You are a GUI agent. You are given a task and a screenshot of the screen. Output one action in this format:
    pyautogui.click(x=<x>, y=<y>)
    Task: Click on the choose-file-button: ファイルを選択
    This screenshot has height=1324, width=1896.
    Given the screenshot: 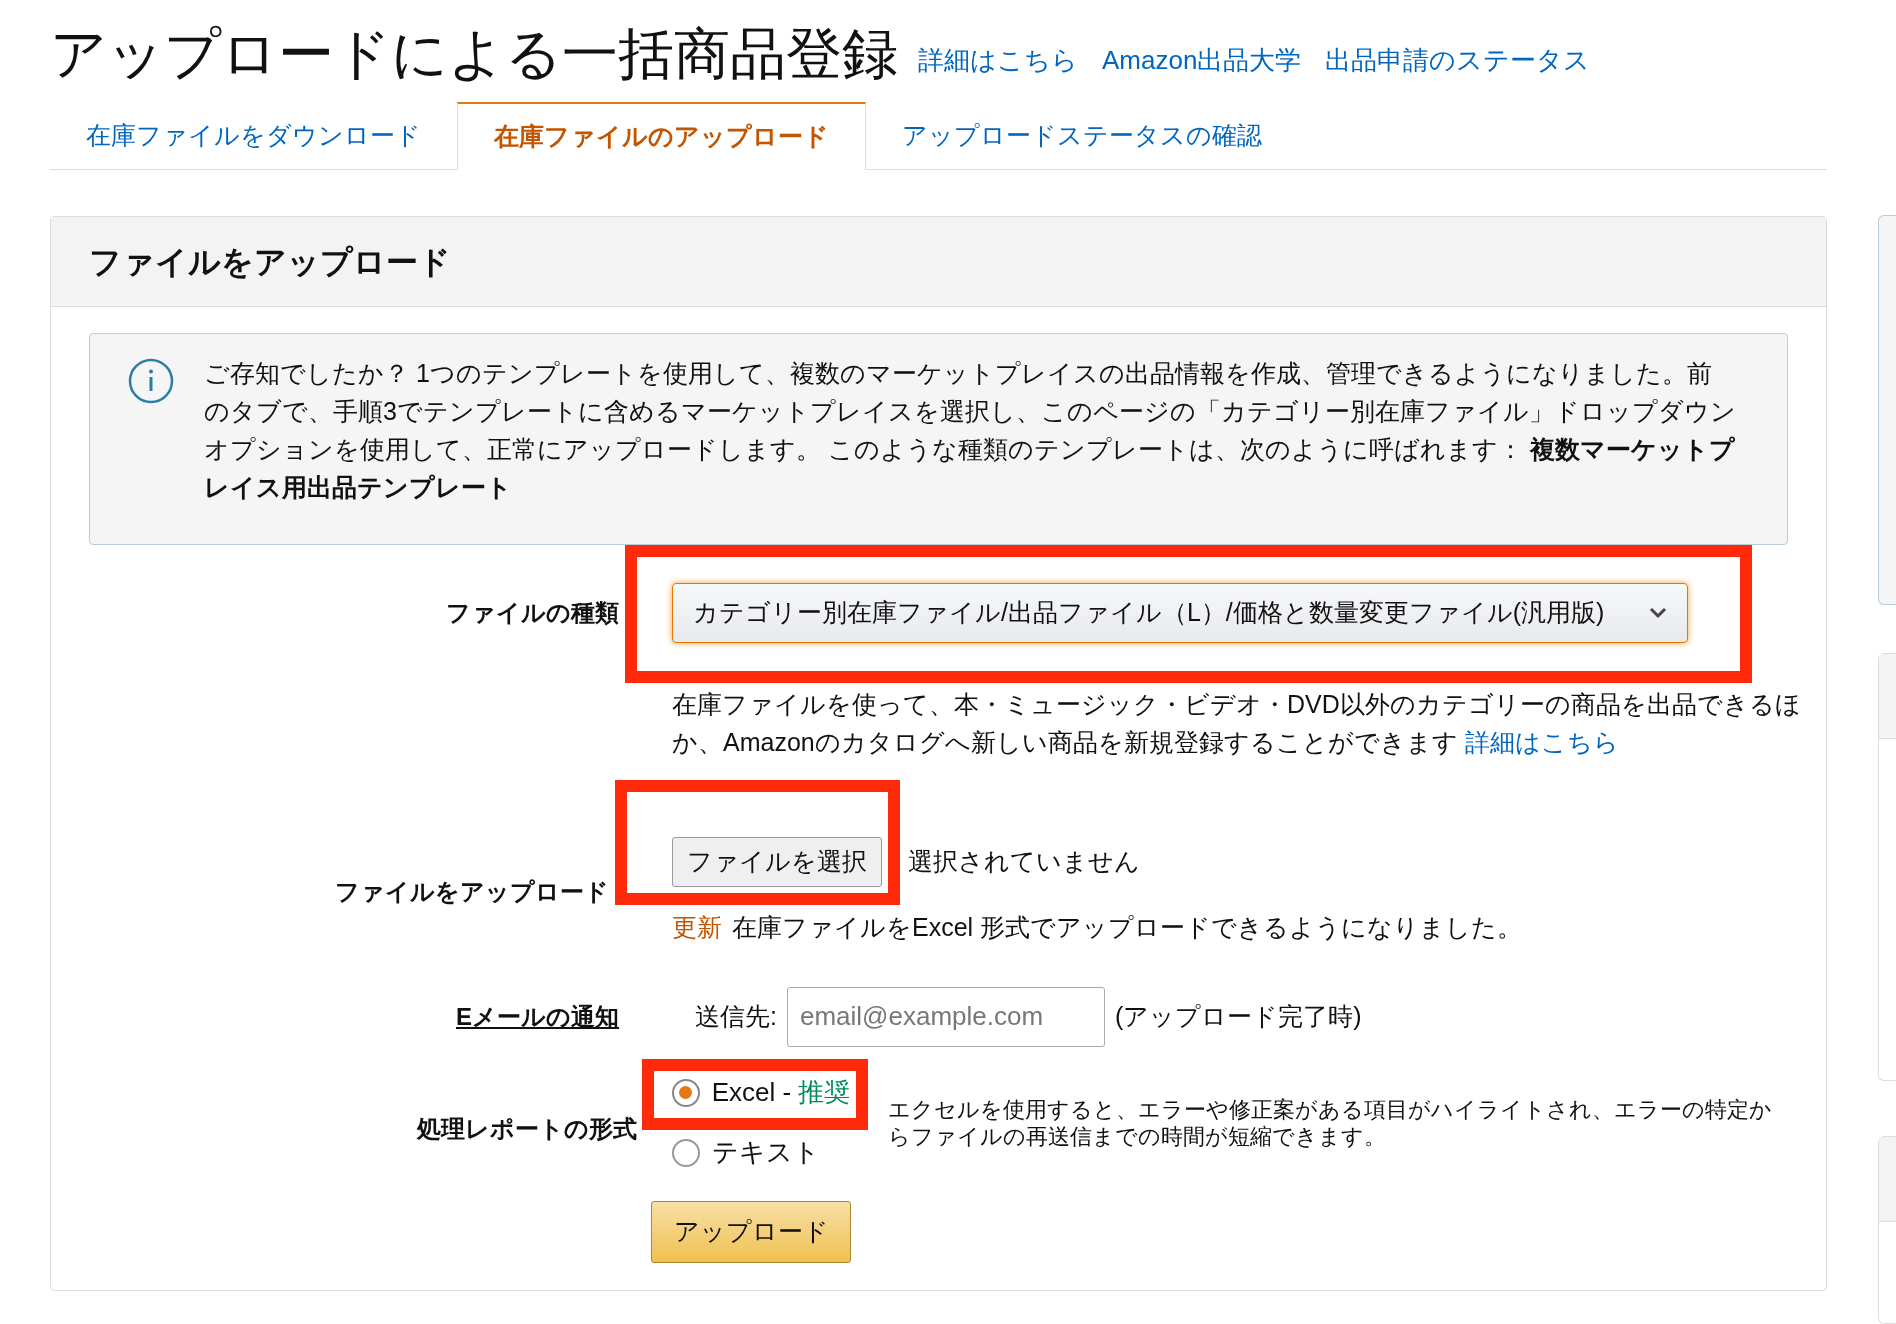 What is the action you would take?
    pyautogui.click(x=777, y=862)
    